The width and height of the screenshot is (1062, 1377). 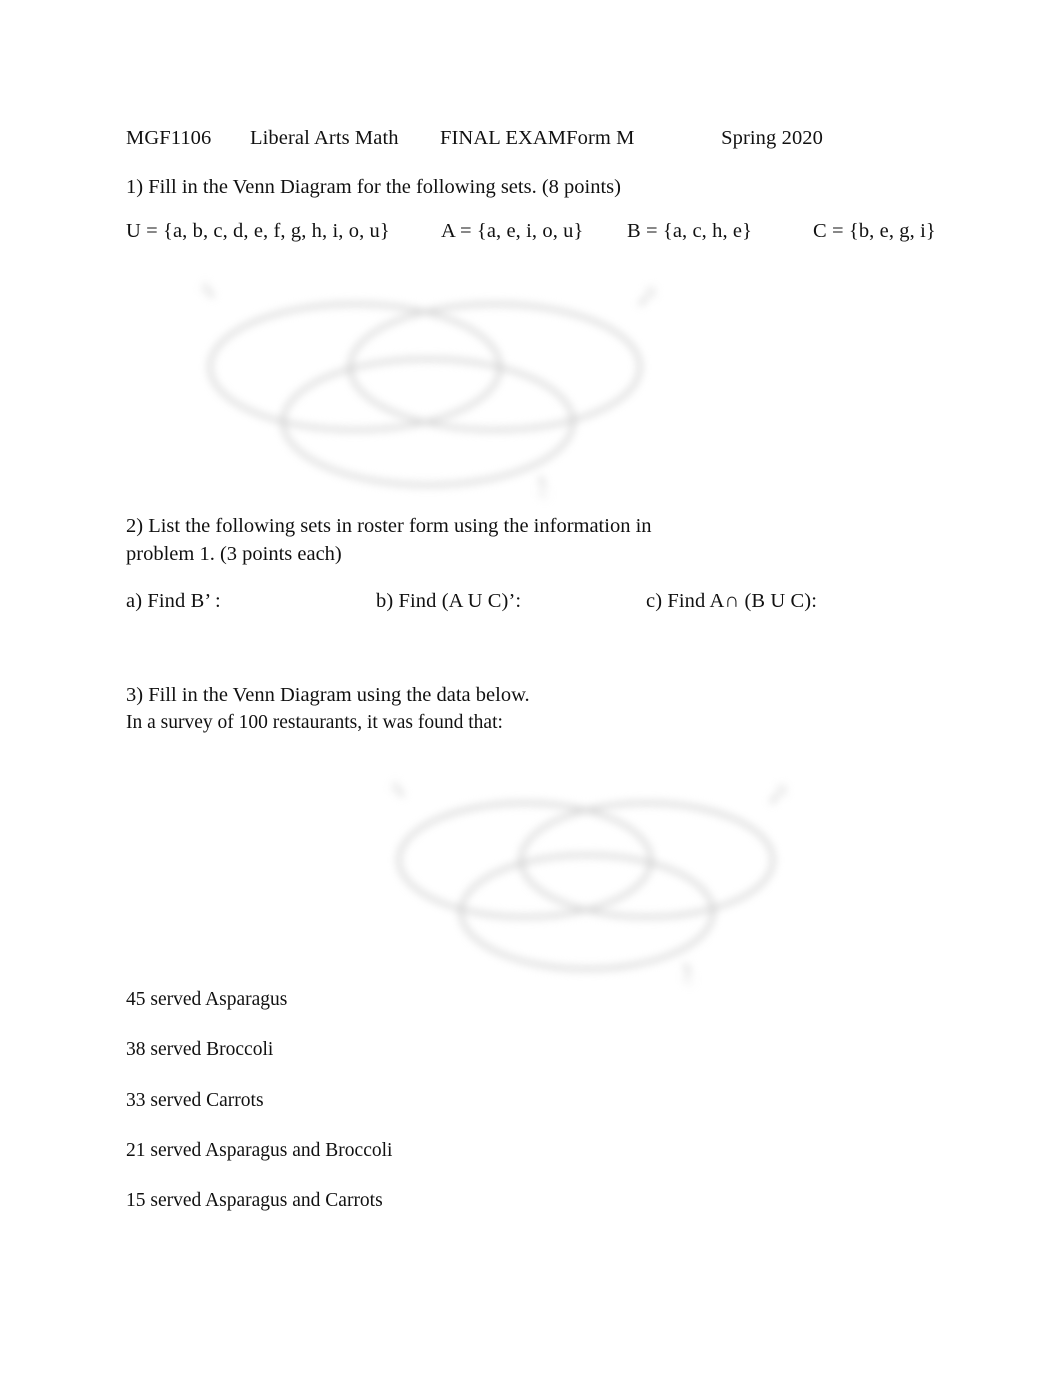 I want to click on header-form: Form M, so click(x=600, y=138).